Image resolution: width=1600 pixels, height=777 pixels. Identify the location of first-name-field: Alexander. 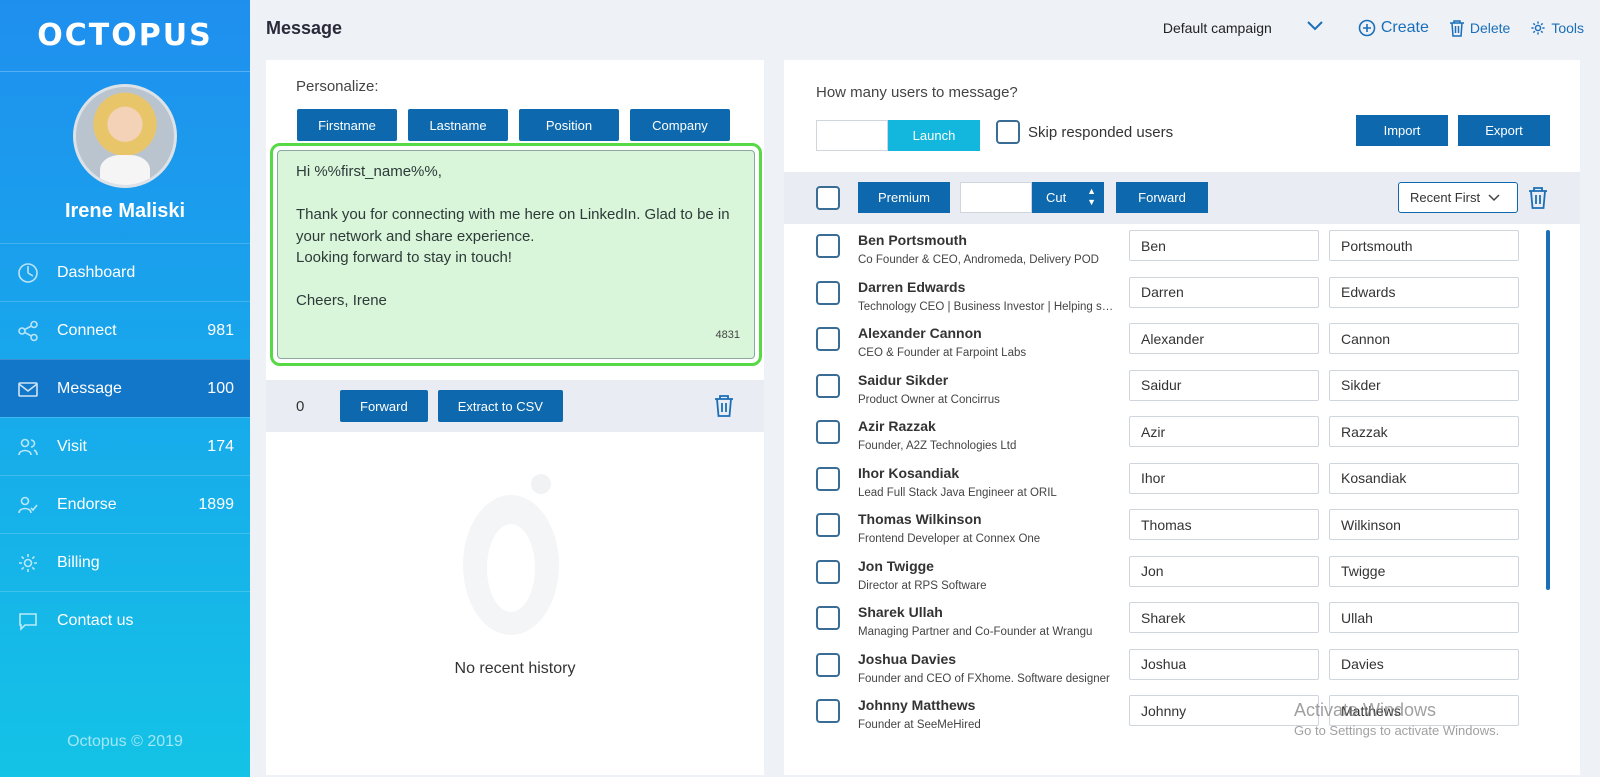
(1224, 338).